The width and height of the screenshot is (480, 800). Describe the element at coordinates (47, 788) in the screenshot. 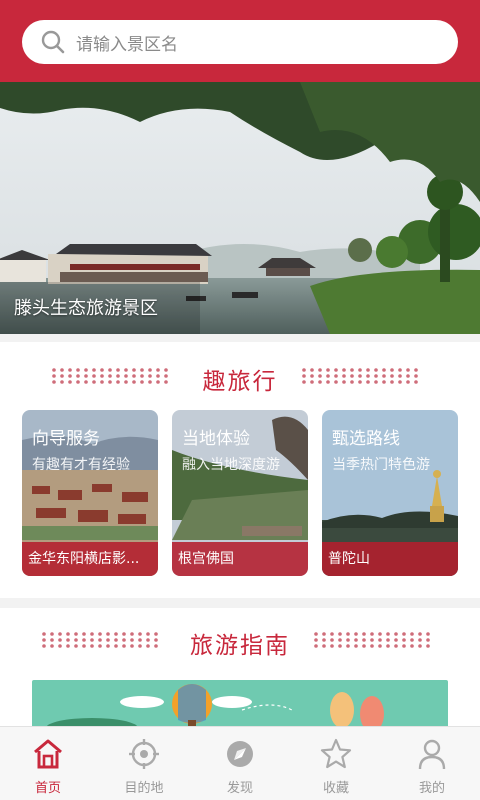

I see `nav-label: 首页` at that location.